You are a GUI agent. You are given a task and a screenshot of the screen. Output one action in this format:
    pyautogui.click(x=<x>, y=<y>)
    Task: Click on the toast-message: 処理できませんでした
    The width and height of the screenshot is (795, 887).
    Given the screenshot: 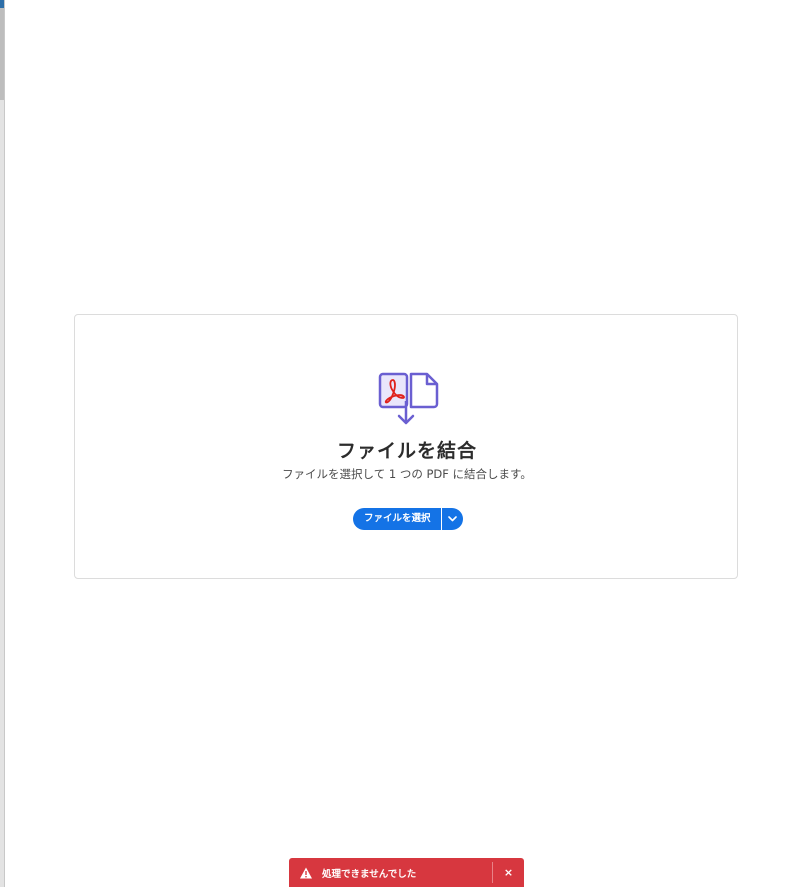 What is the action you would take?
    pyautogui.click(x=369, y=874)
    